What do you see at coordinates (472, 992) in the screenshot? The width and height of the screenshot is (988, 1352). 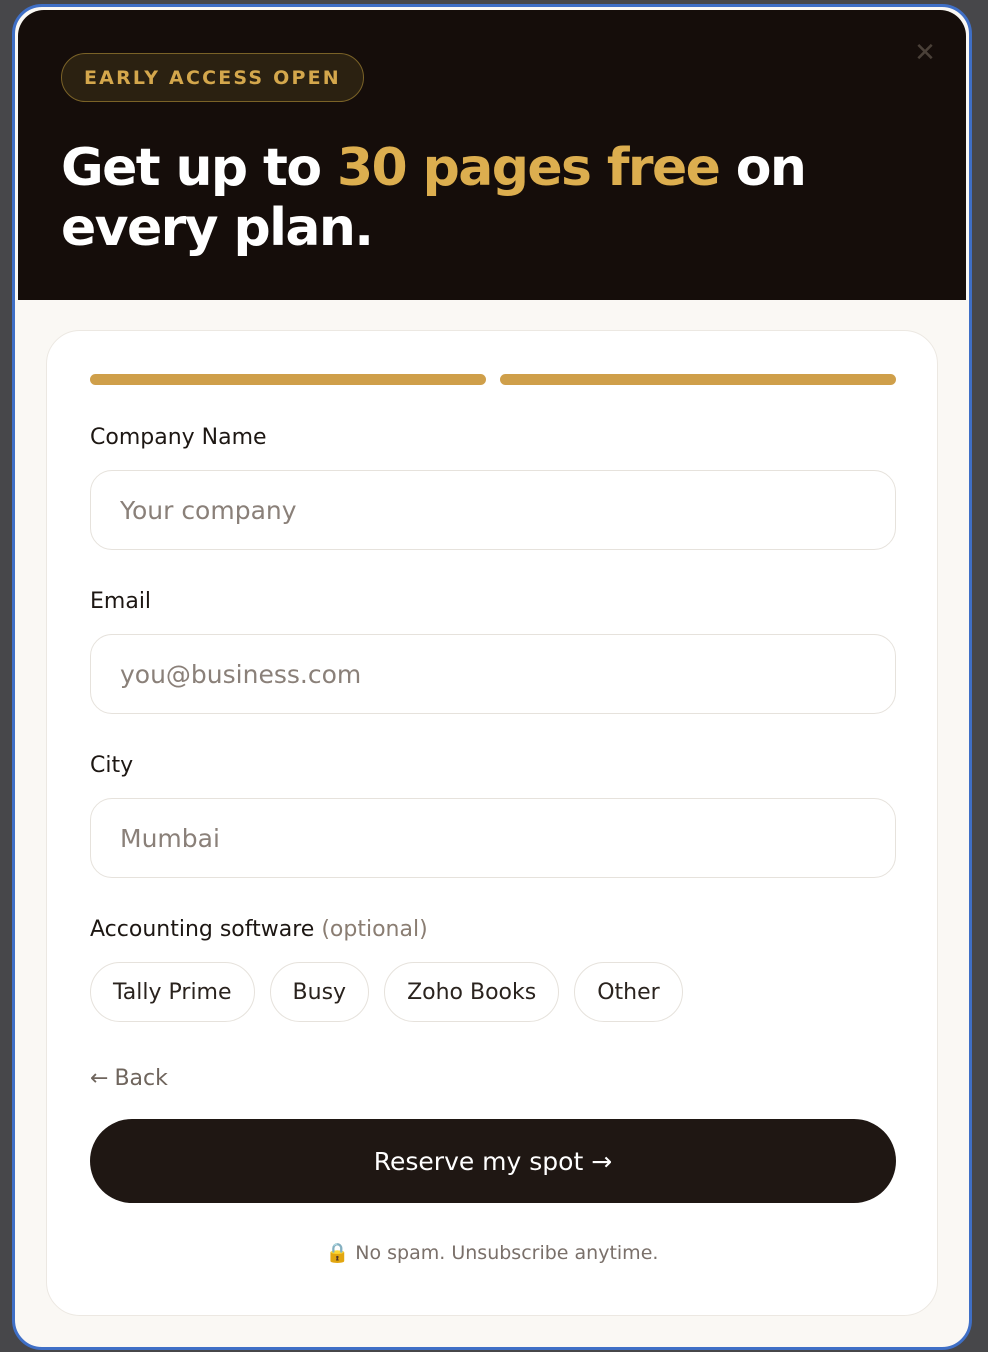 I see `option-zoho-books: Zoho Books` at bounding box center [472, 992].